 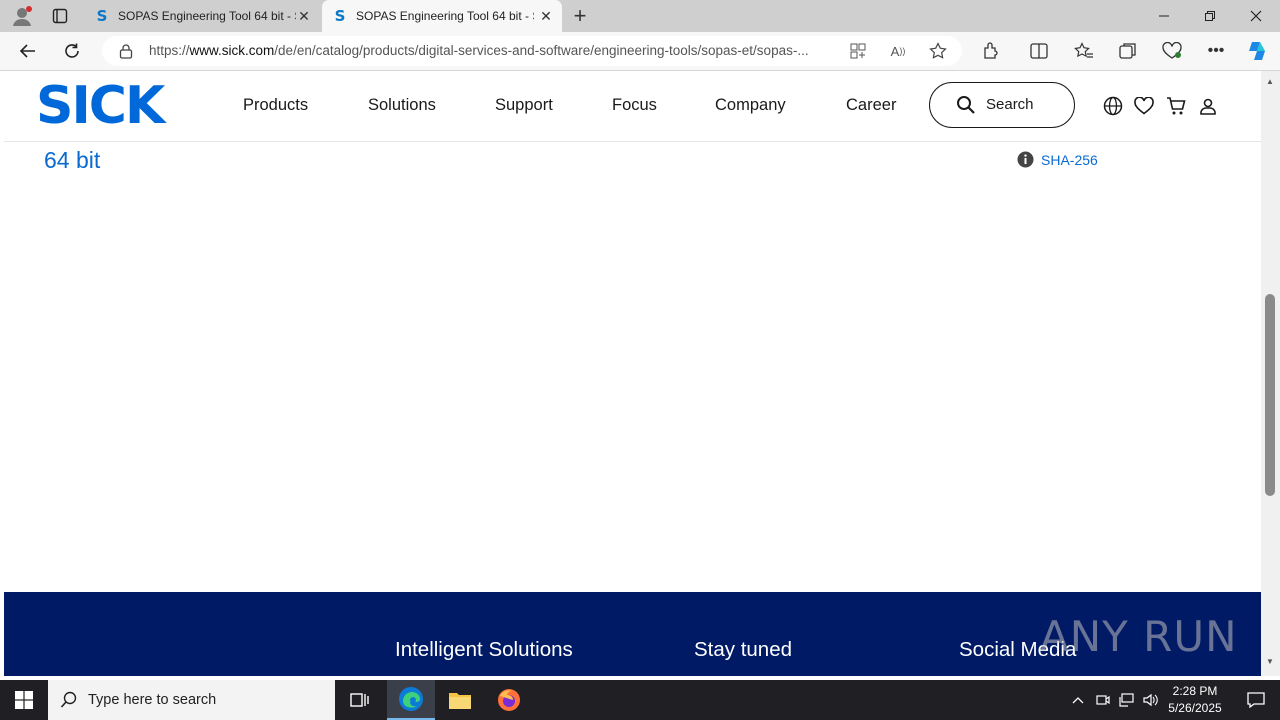 I want to click on copilot-icon, so click(x=1257, y=51).